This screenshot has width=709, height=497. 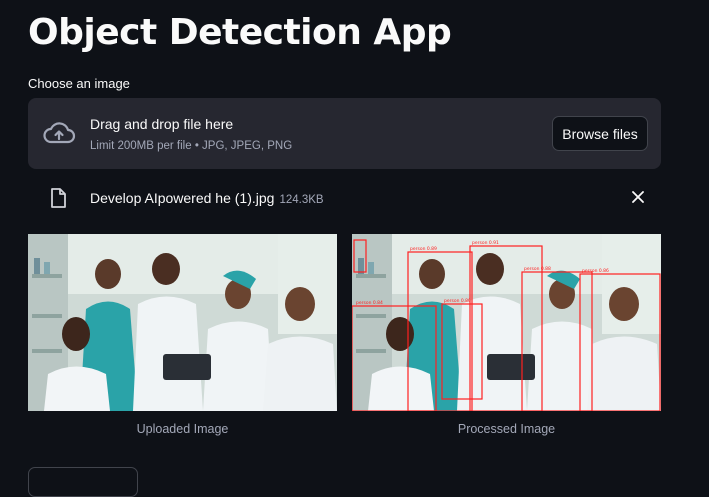 What do you see at coordinates (162, 124) in the screenshot?
I see `dropzone-instructions: Drag and drop file here` at bounding box center [162, 124].